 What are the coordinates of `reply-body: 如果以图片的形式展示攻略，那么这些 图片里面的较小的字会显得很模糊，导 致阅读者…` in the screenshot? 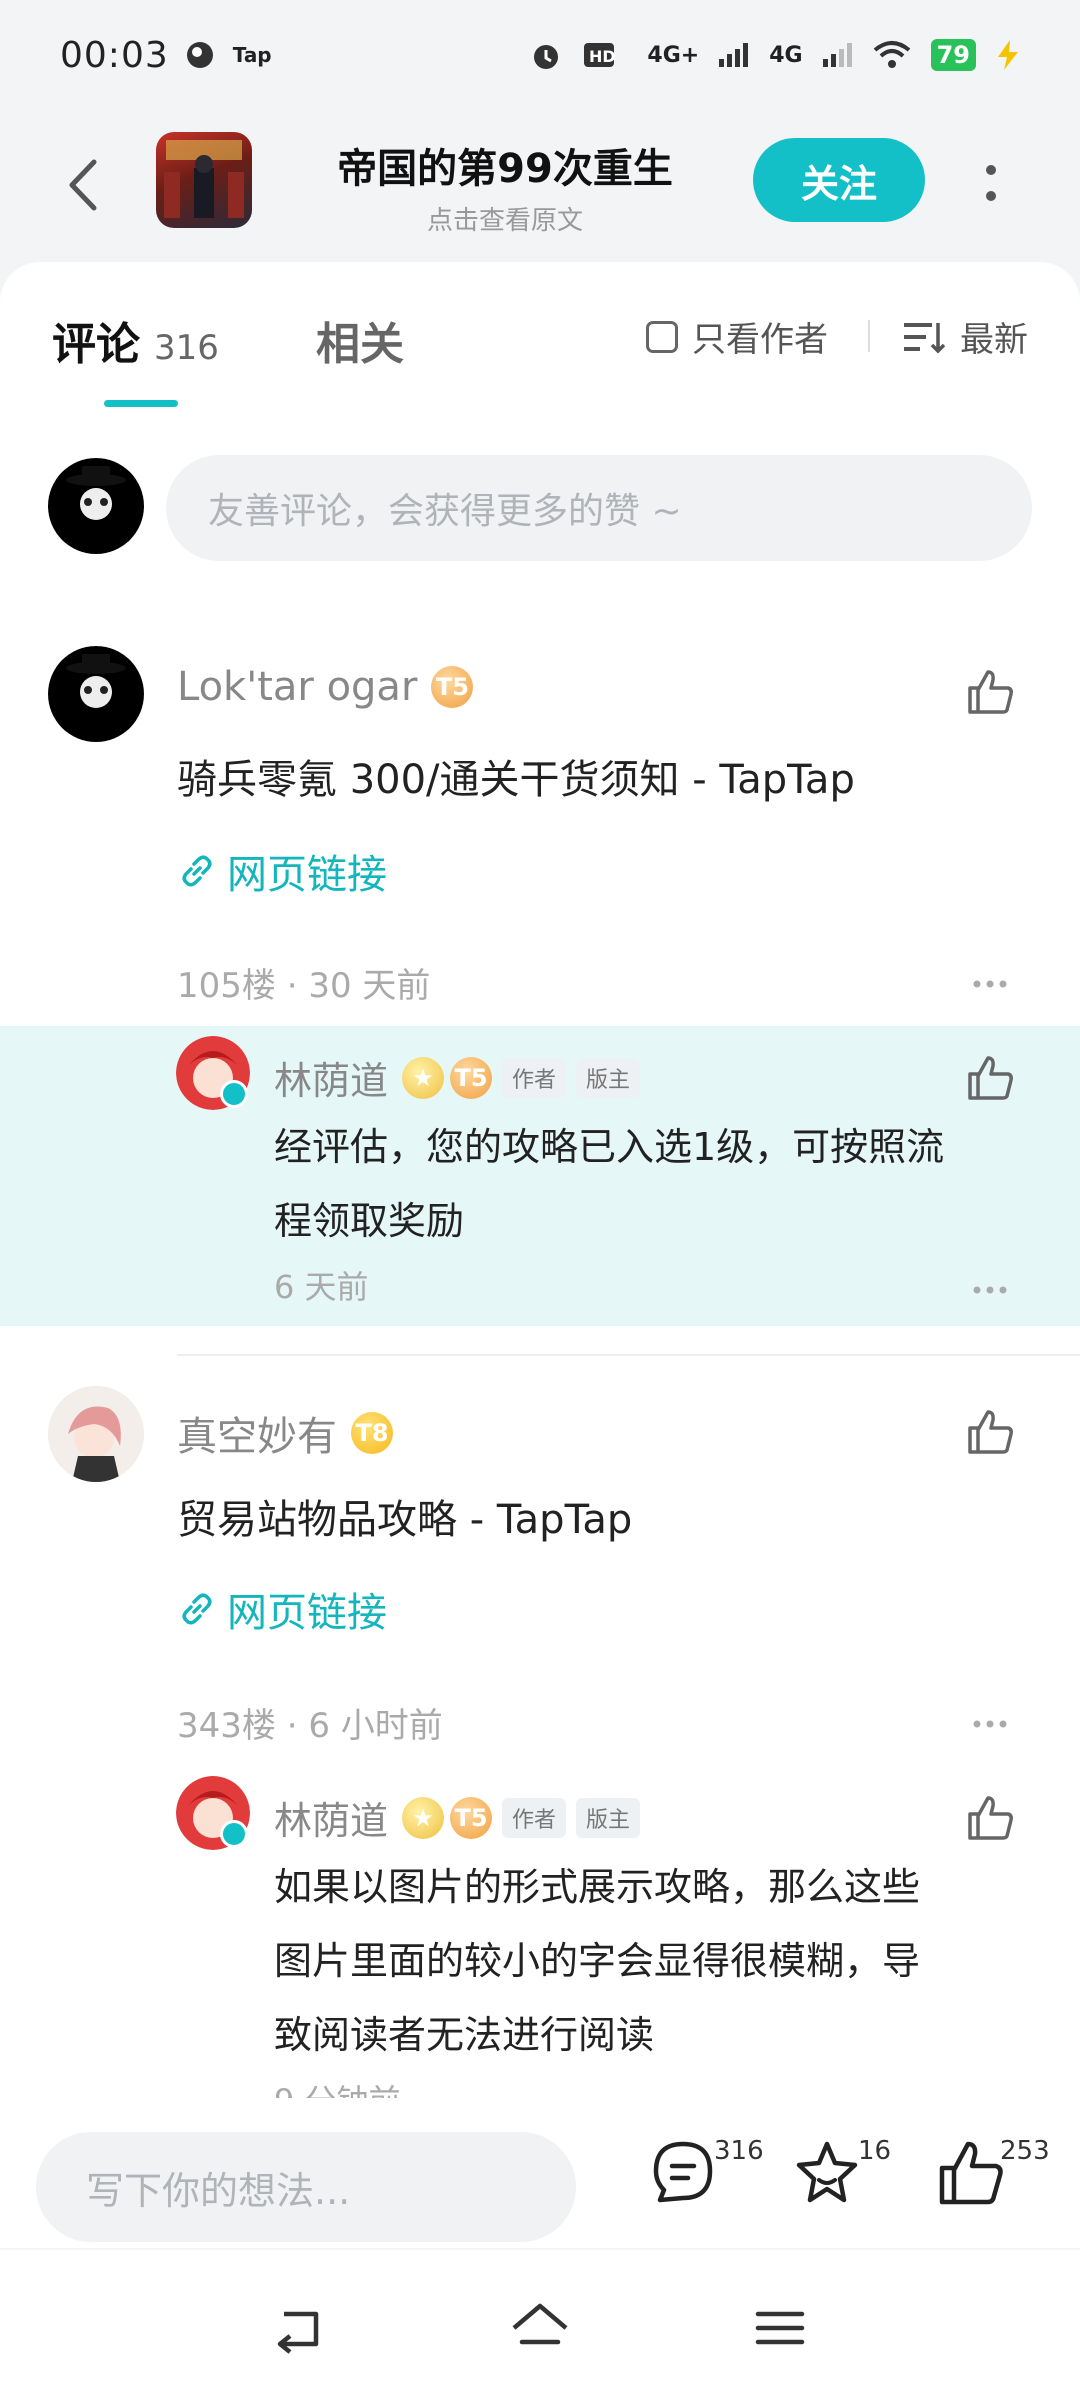 It's located at (644, 1961).